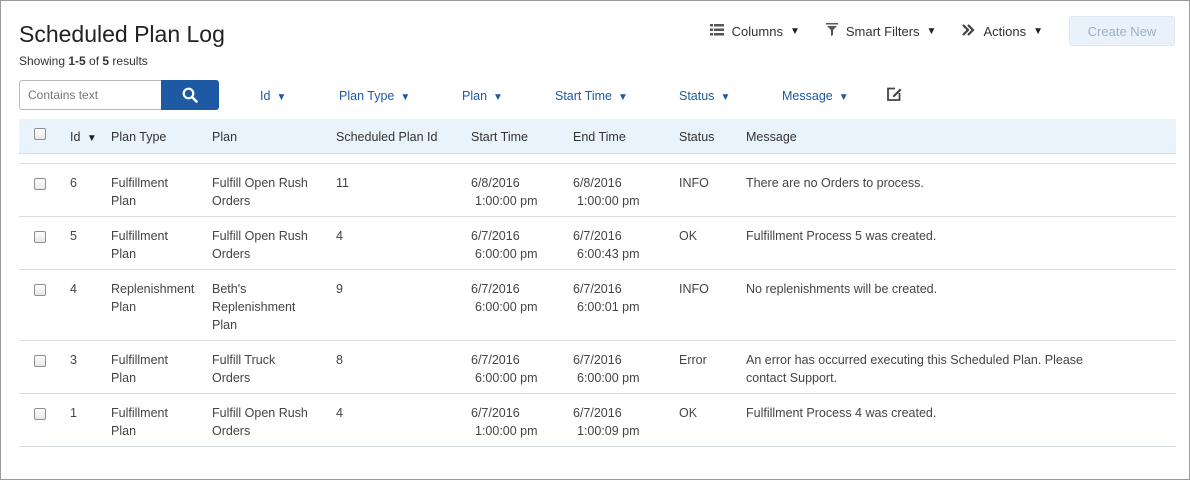  I want to click on cell-plan: Fulfill Truck Orders, so click(244, 369).